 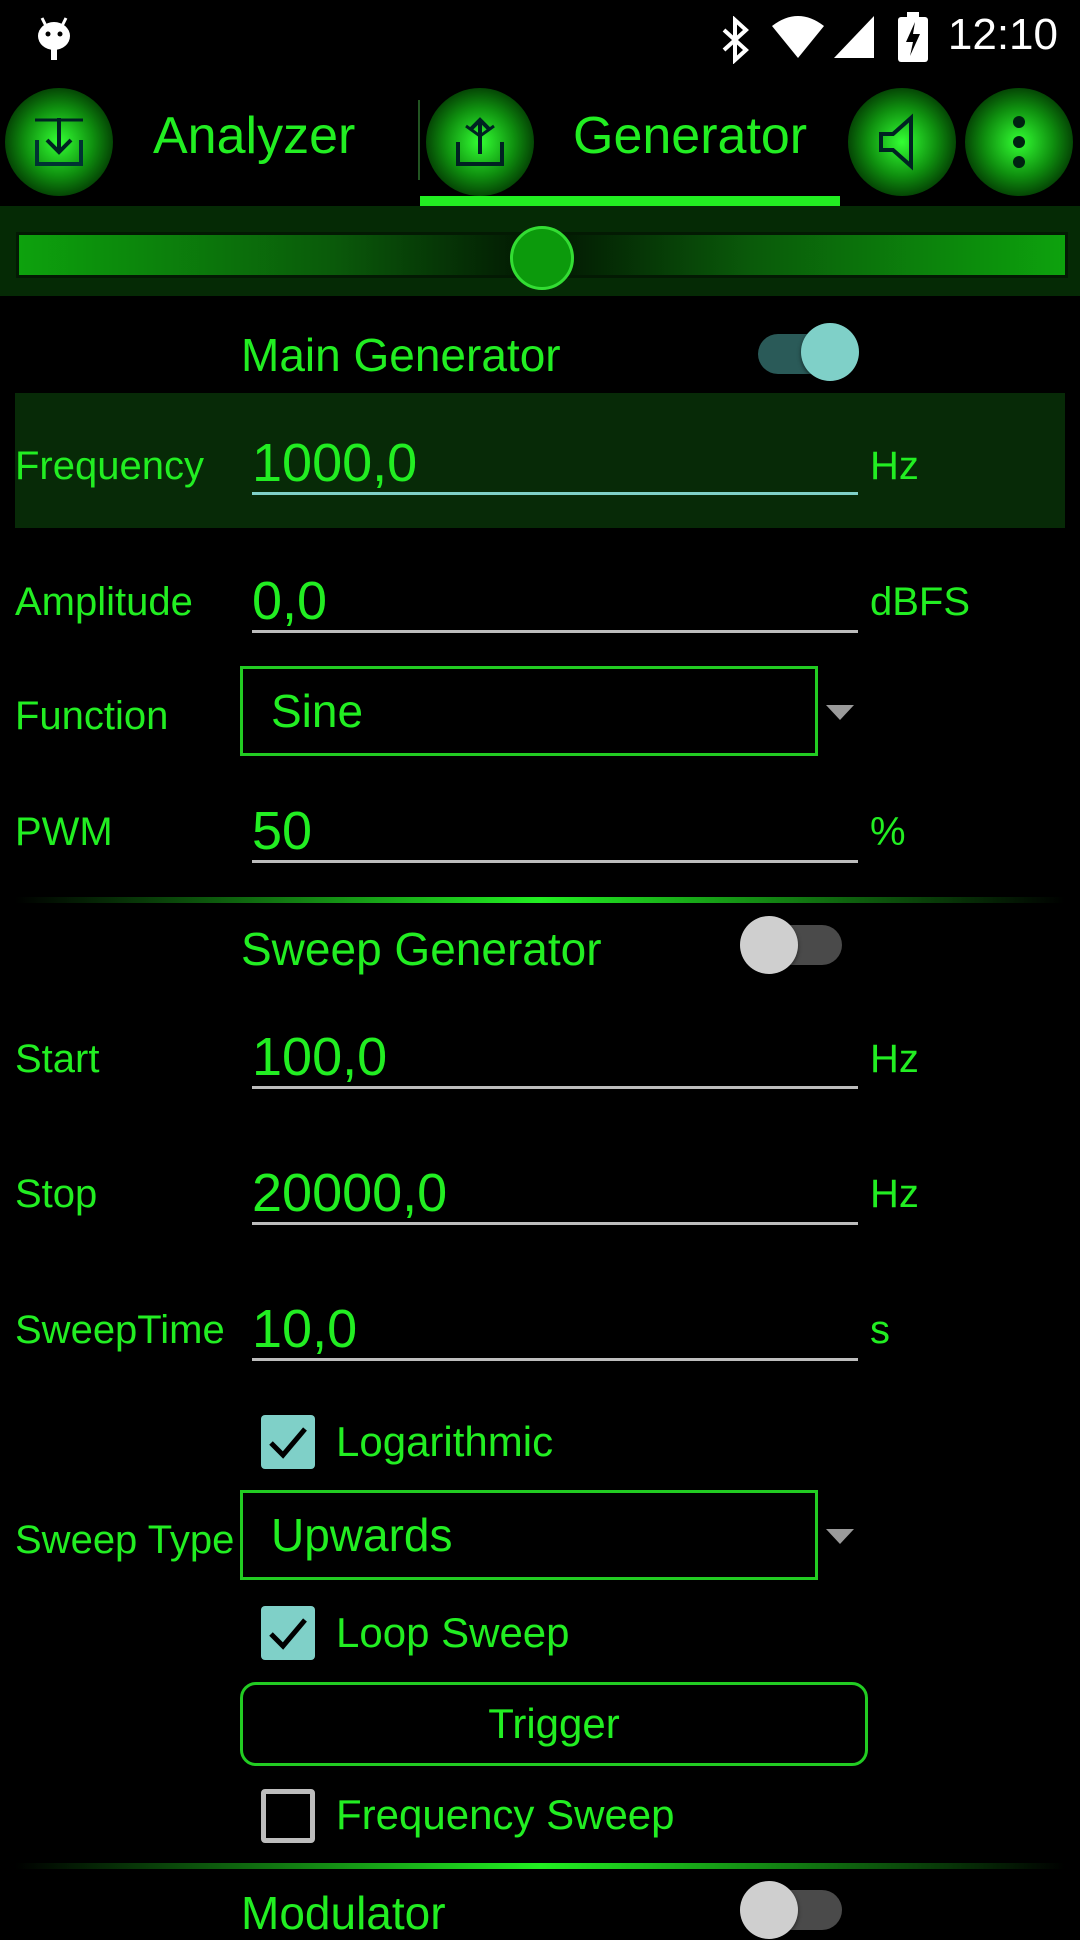 What do you see at coordinates (444, 1442) in the screenshot?
I see `logarithmic-label: Logarithmic` at bounding box center [444, 1442].